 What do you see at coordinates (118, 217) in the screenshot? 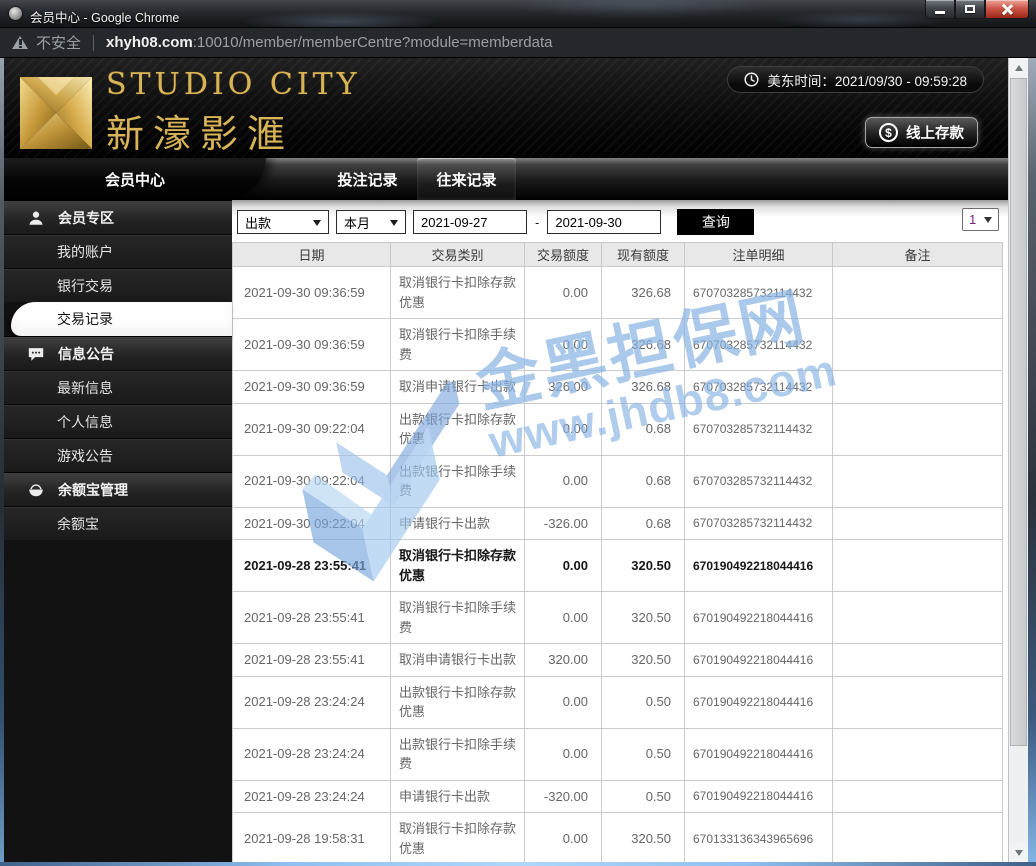
I see `sidebar-section-member-zone: 会员专区` at bounding box center [118, 217].